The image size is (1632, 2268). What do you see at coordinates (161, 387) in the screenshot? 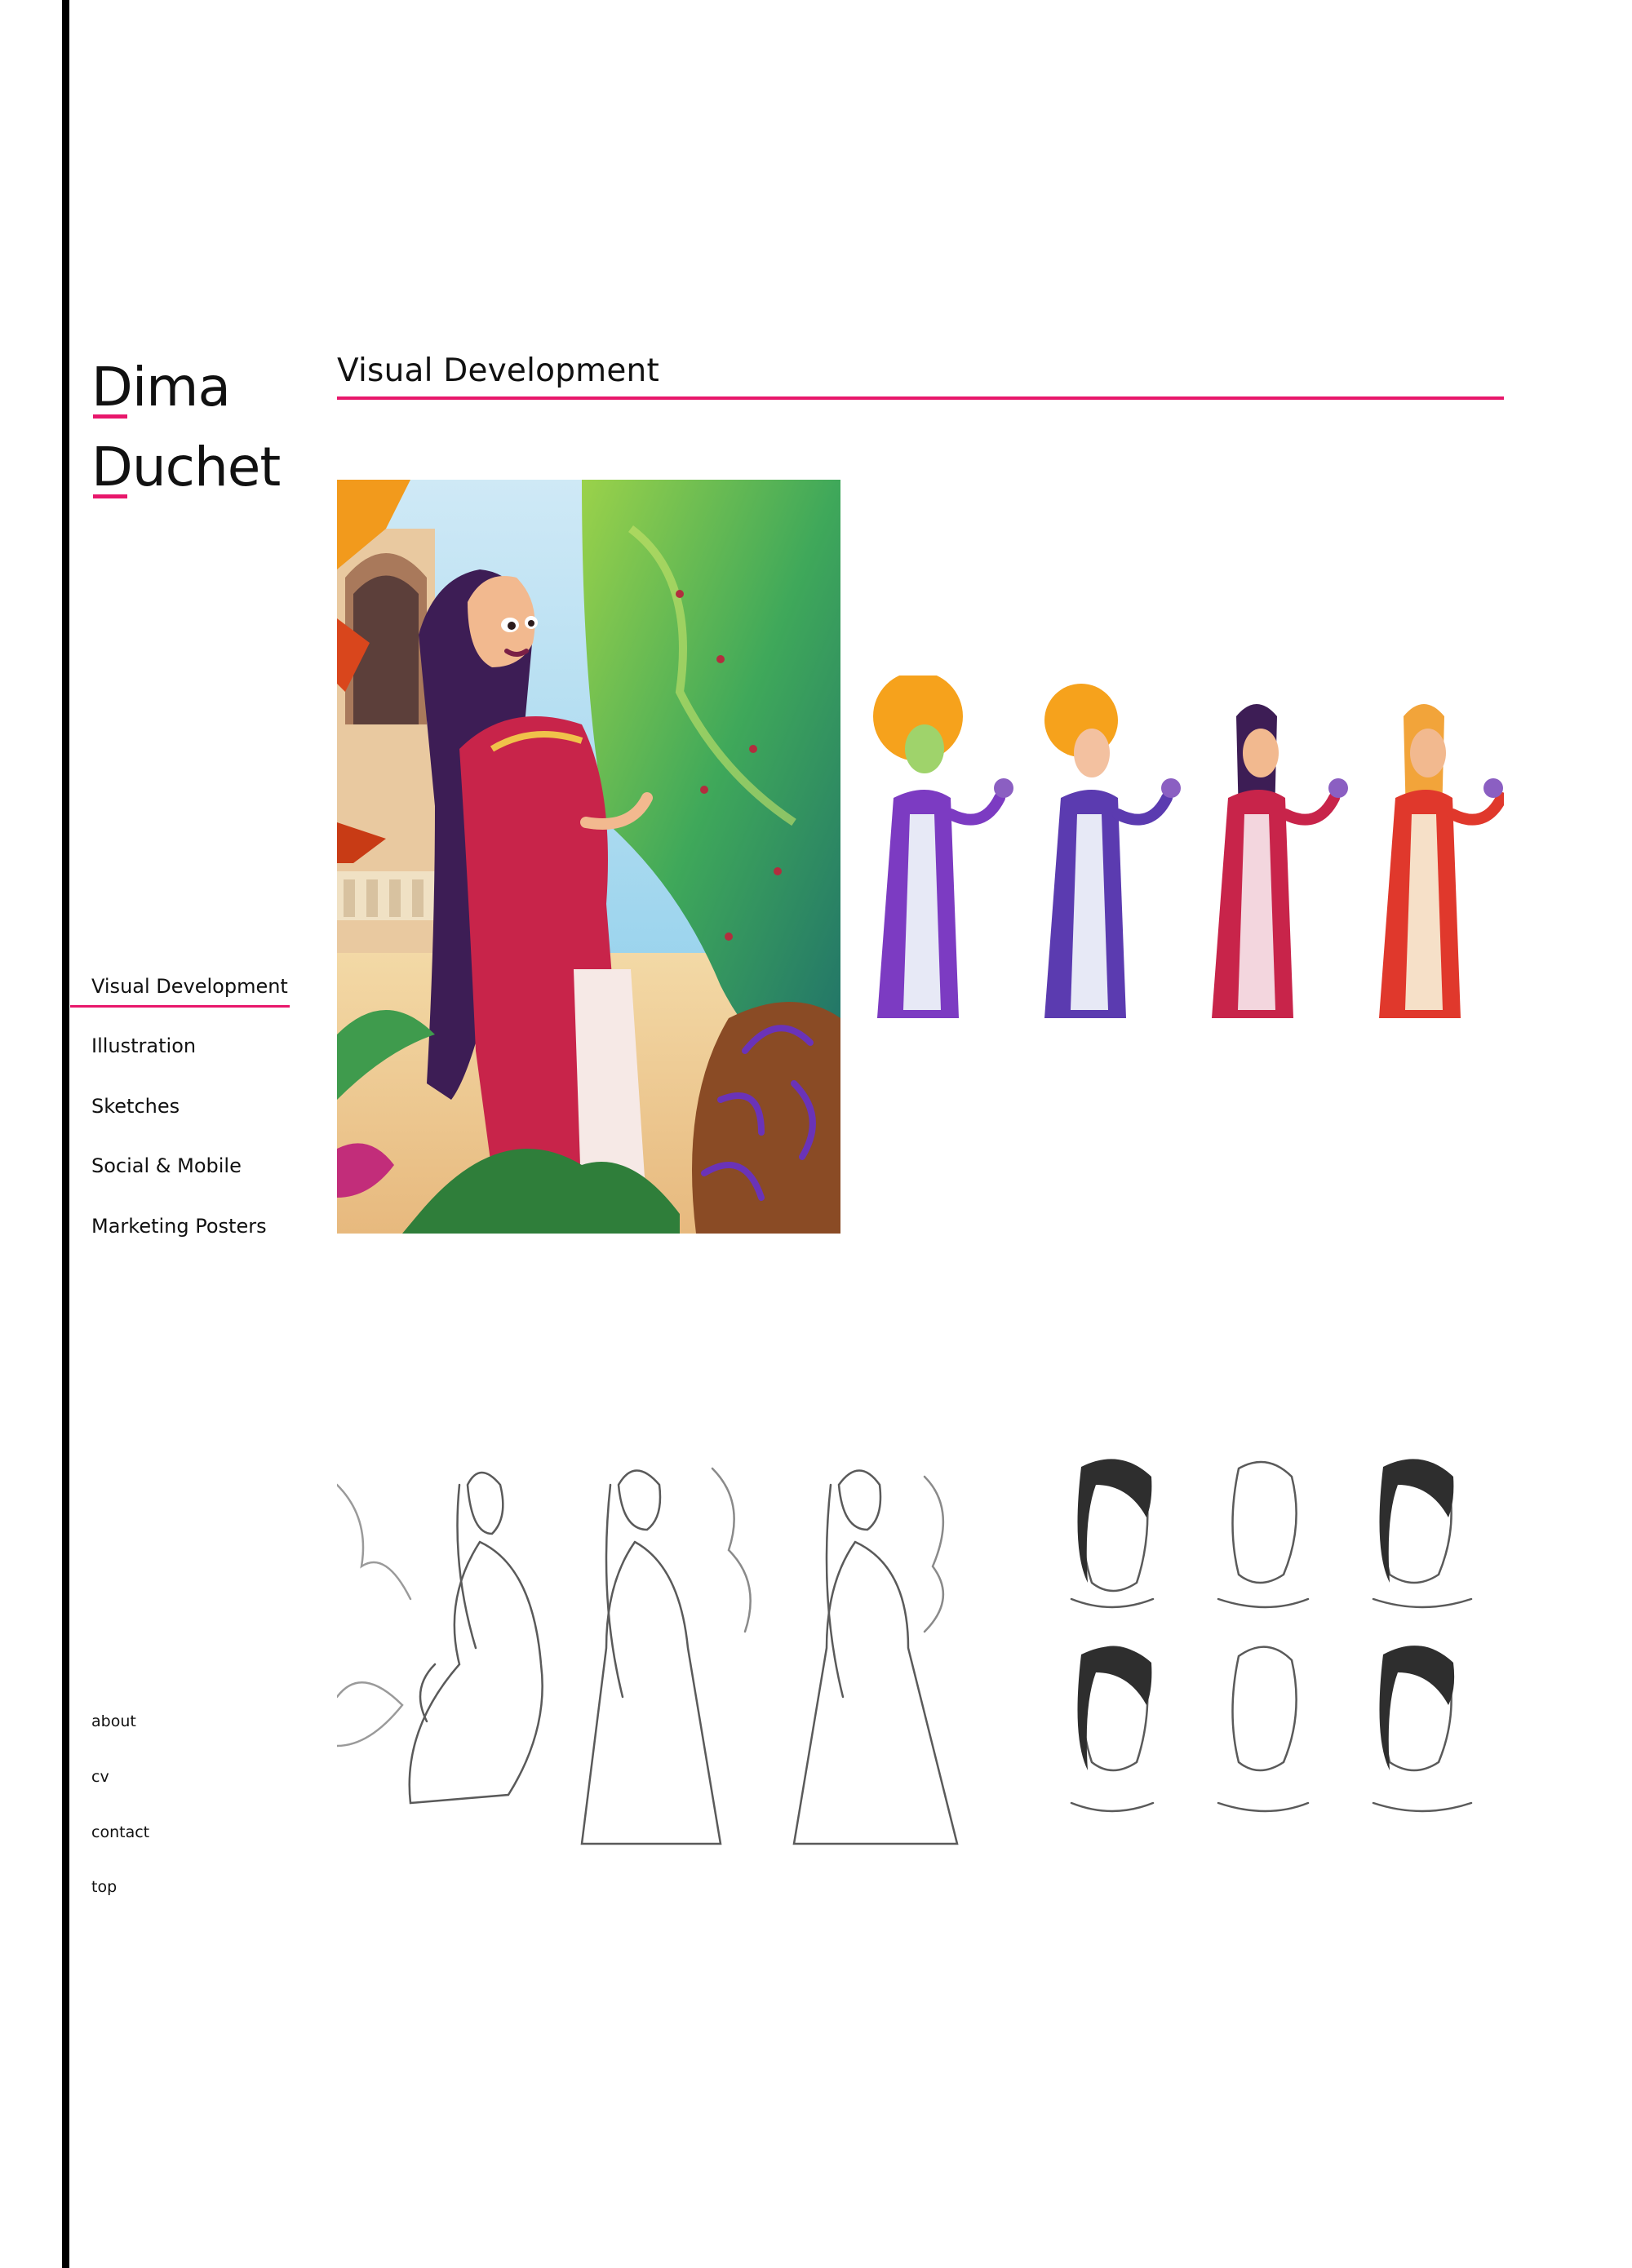
I see `logo-first-name: Dima` at bounding box center [161, 387].